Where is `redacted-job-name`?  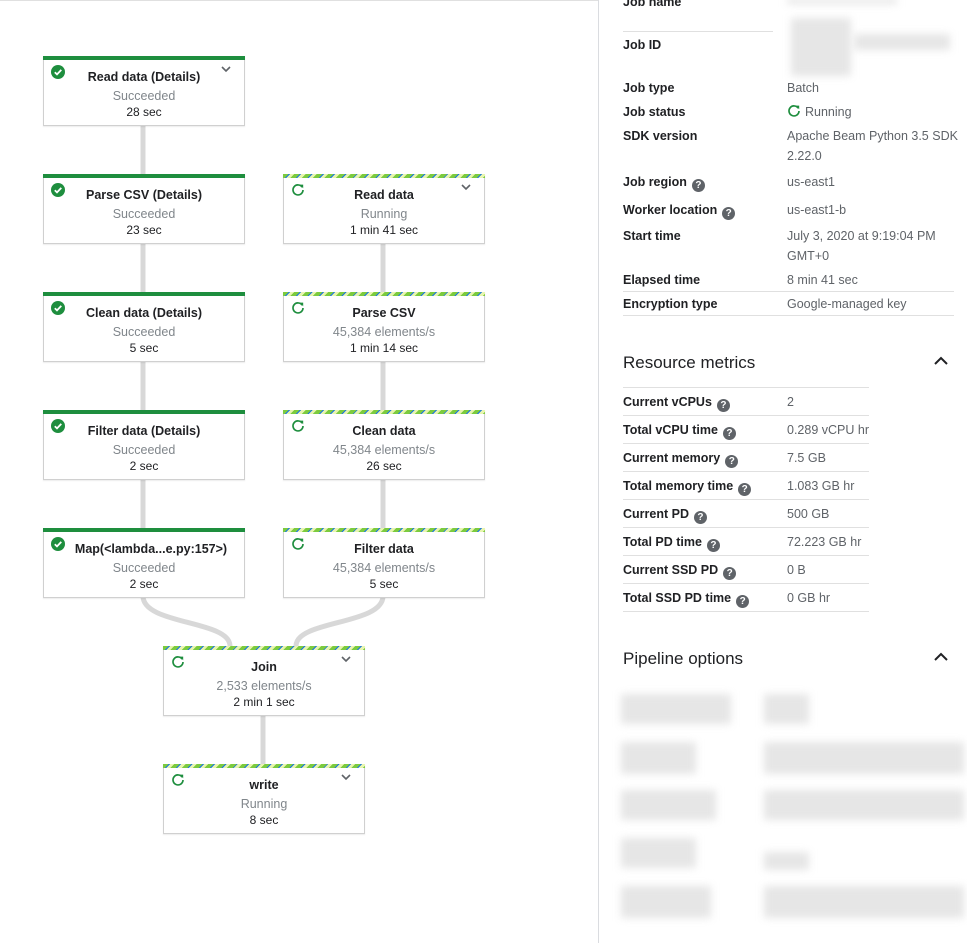
redacted-job-name is located at coordinates (842, 2).